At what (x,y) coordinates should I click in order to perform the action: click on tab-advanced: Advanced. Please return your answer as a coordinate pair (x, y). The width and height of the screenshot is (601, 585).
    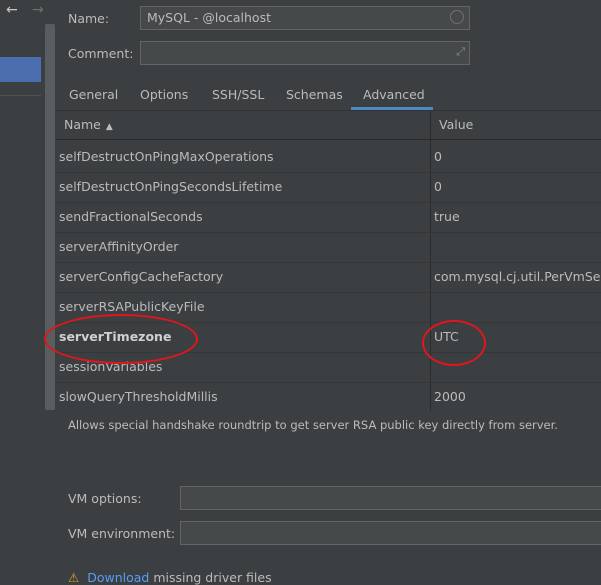
    Looking at the image, I should click on (392, 97).